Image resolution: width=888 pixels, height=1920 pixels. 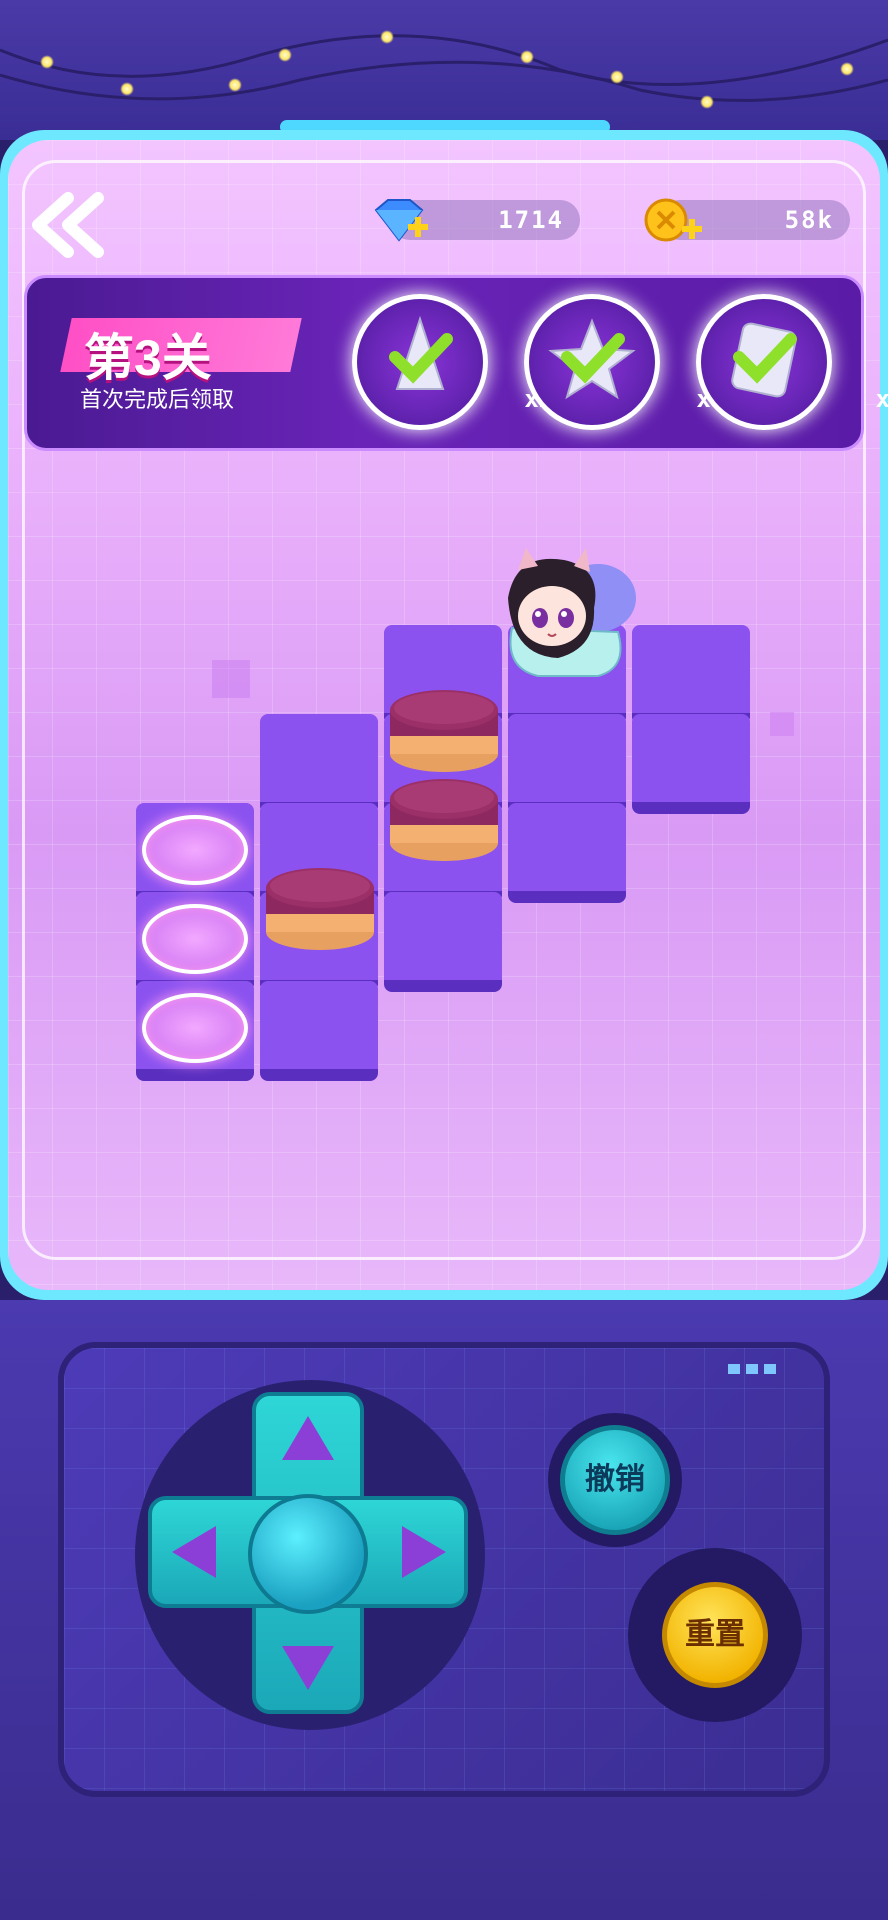 I want to click on reward-count: x2, so click(x=881, y=399).